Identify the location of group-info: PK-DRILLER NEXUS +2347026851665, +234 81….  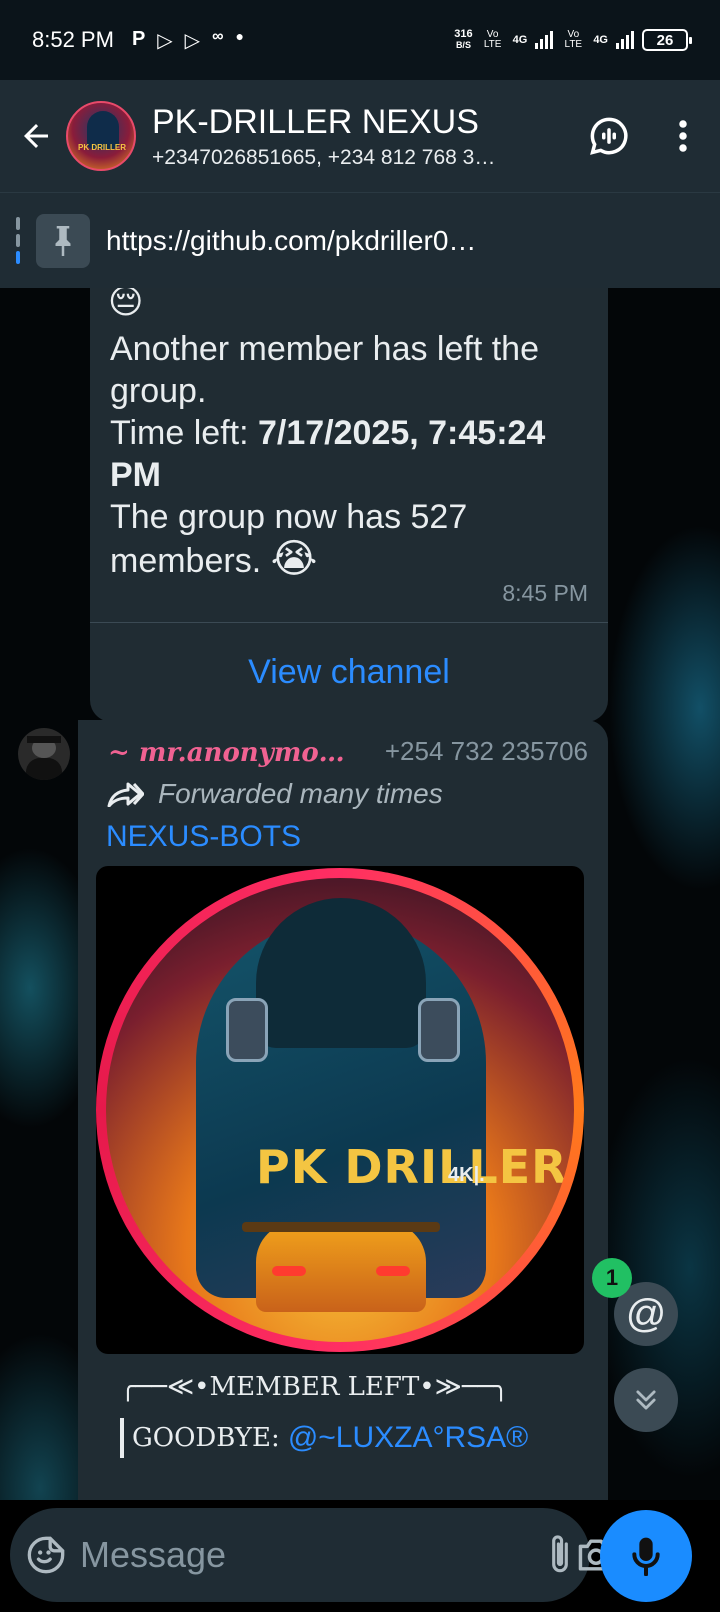
(362, 136).